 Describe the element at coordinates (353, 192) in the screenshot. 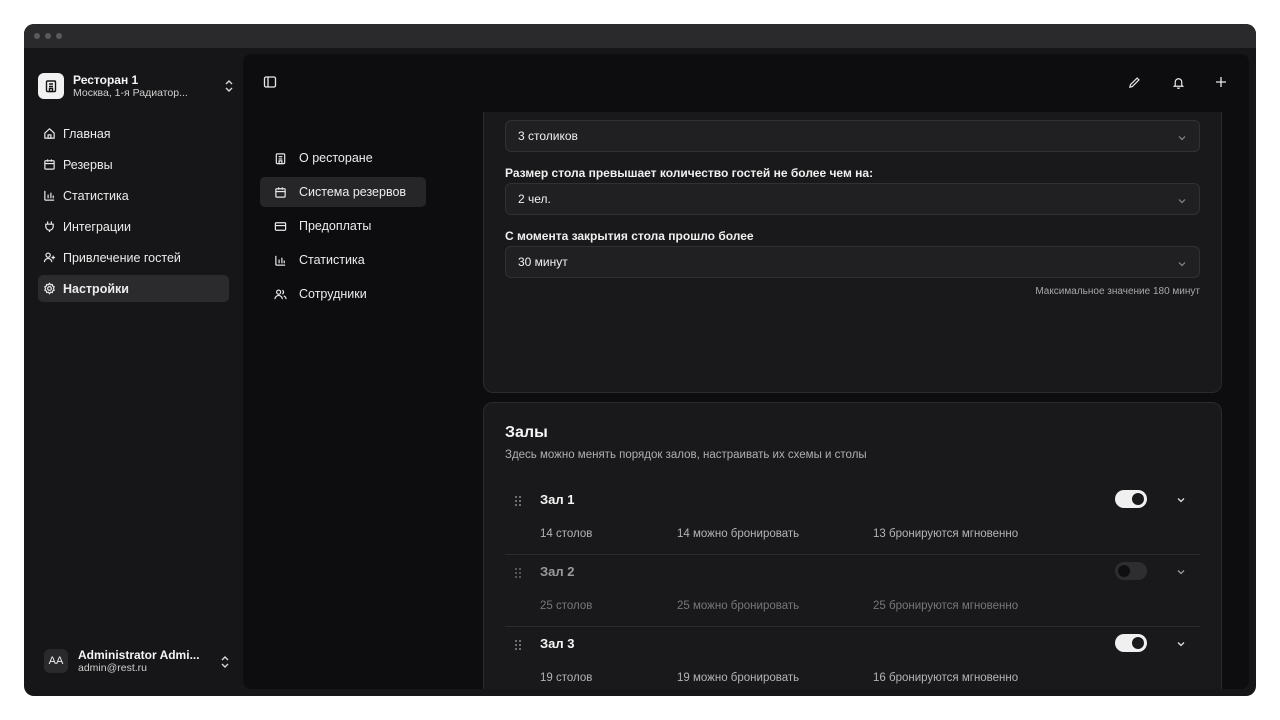

I see `settings-nav-label: Система резервов` at that location.